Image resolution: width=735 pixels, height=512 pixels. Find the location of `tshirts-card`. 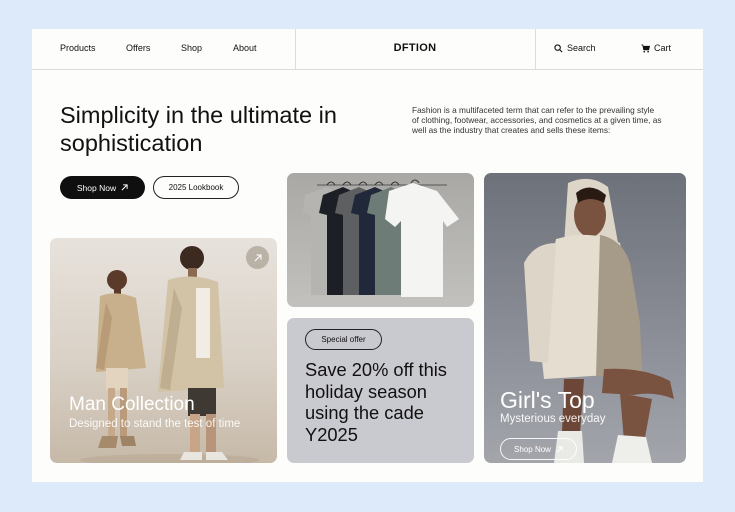

tshirts-card is located at coordinates (380, 240).